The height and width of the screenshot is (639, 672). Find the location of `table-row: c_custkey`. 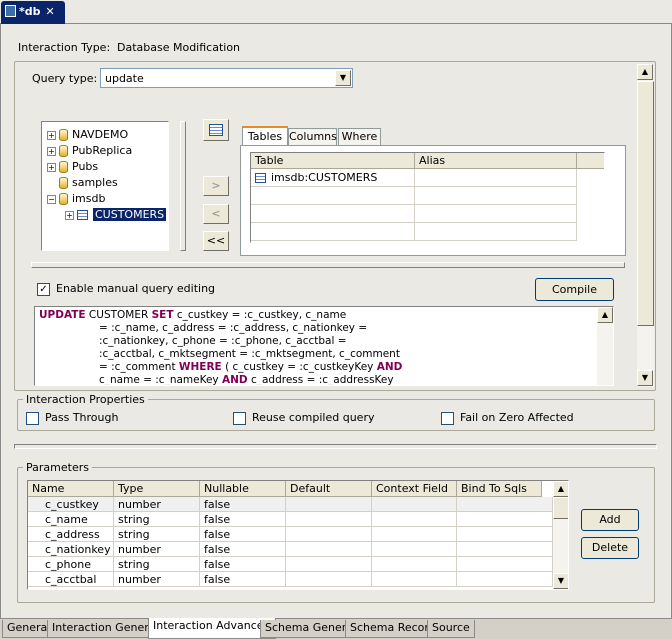

table-row: c_custkey is located at coordinates (71, 504).